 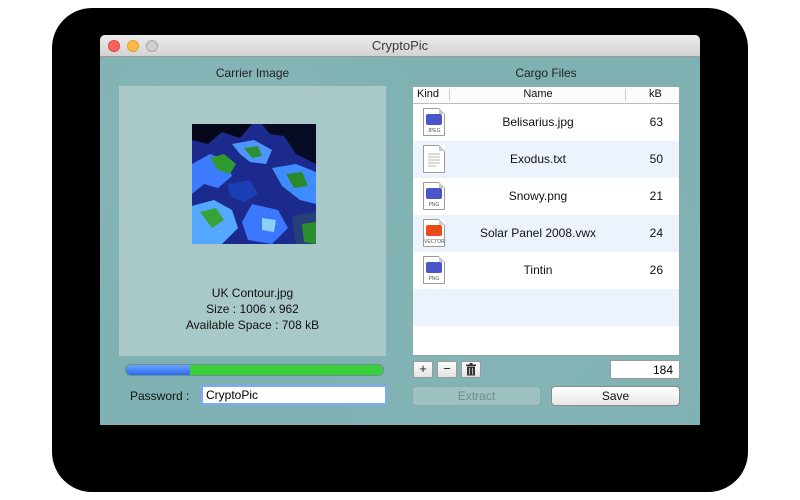 I want to click on file-name: Belisarius.jpg, so click(x=538, y=122).